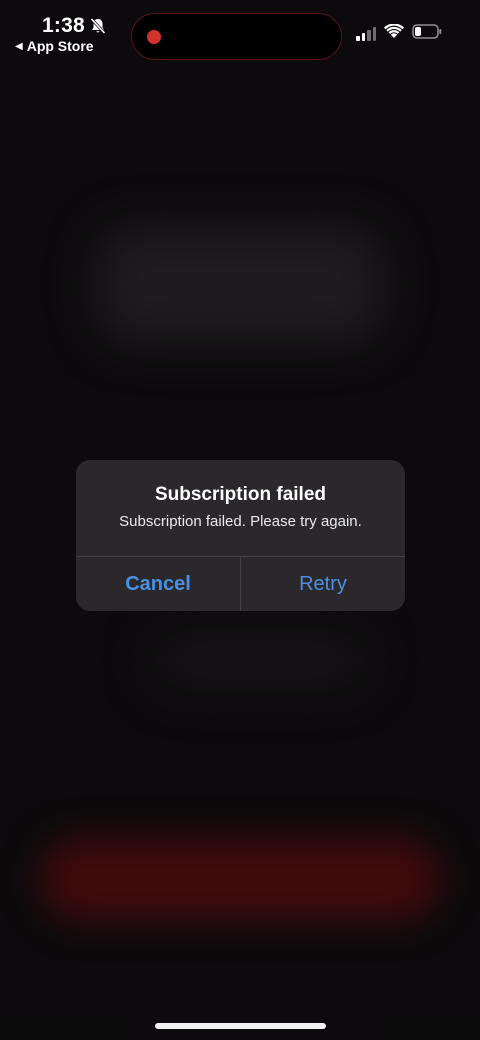  I want to click on cellular-signal-icon, so click(366, 34).